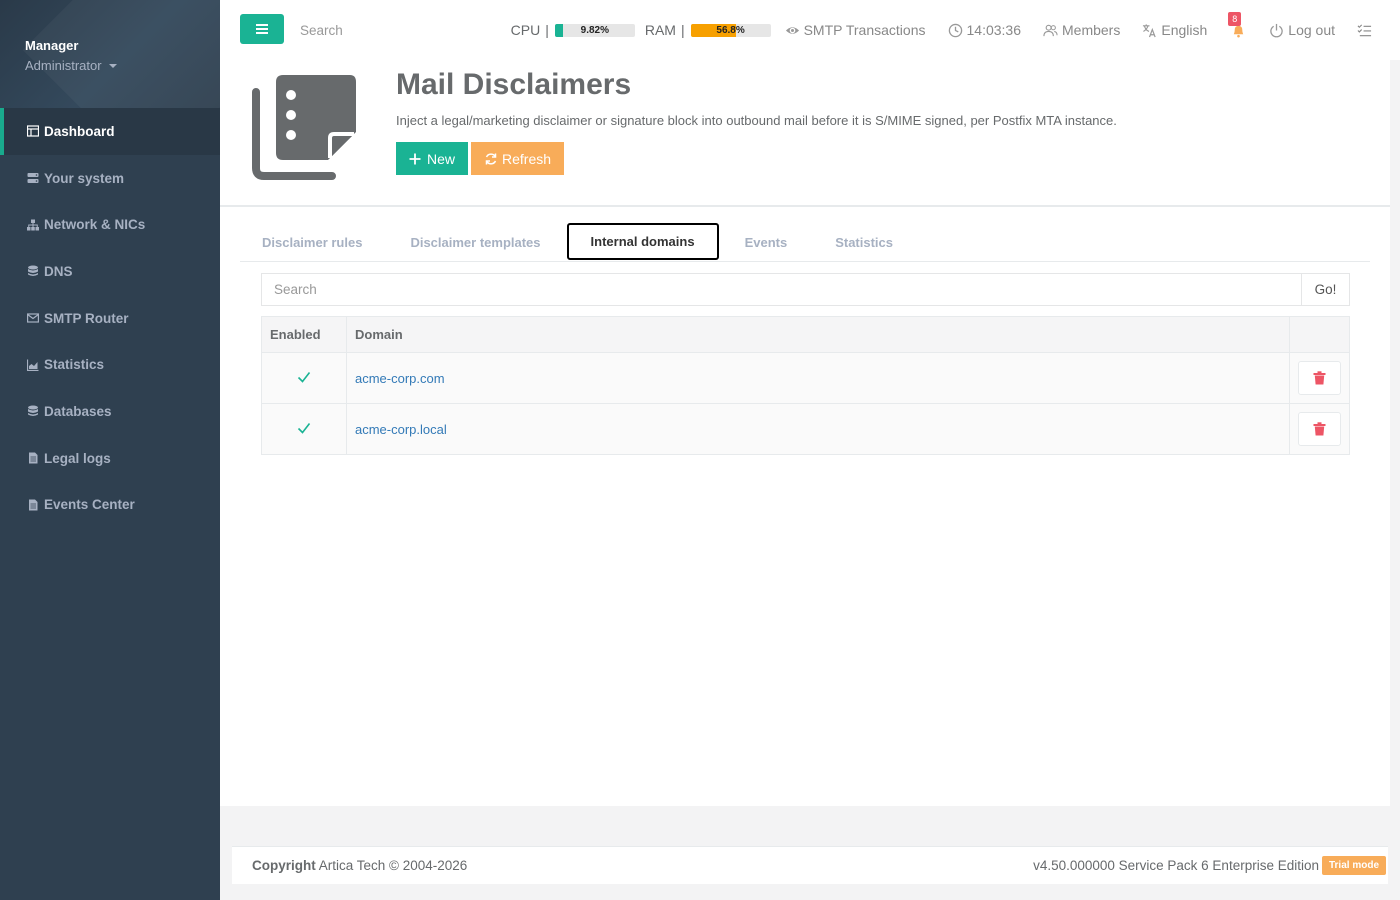  Describe the element at coordinates (1050, 30) in the screenshot. I see `users-icon` at that location.